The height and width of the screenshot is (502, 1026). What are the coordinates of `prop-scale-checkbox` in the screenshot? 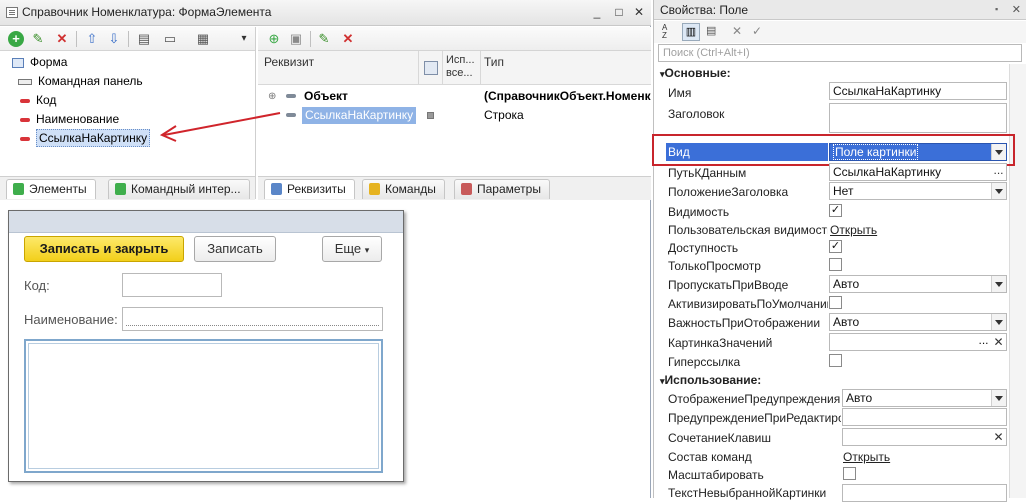 It's located at (849, 473).